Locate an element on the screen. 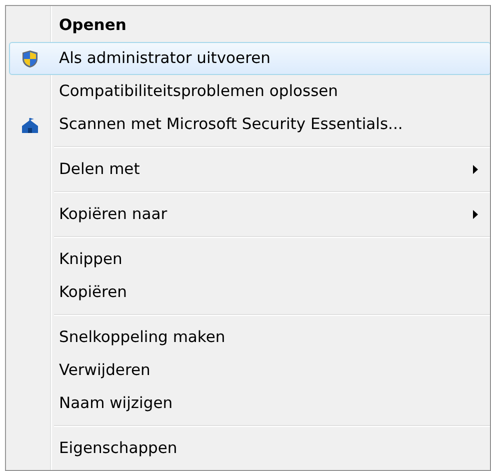 The width and height of the screenshot is (491, 471). menu-item-label: Compatibiliteitsproblemen oplossen is located at coordinates (198, 91).